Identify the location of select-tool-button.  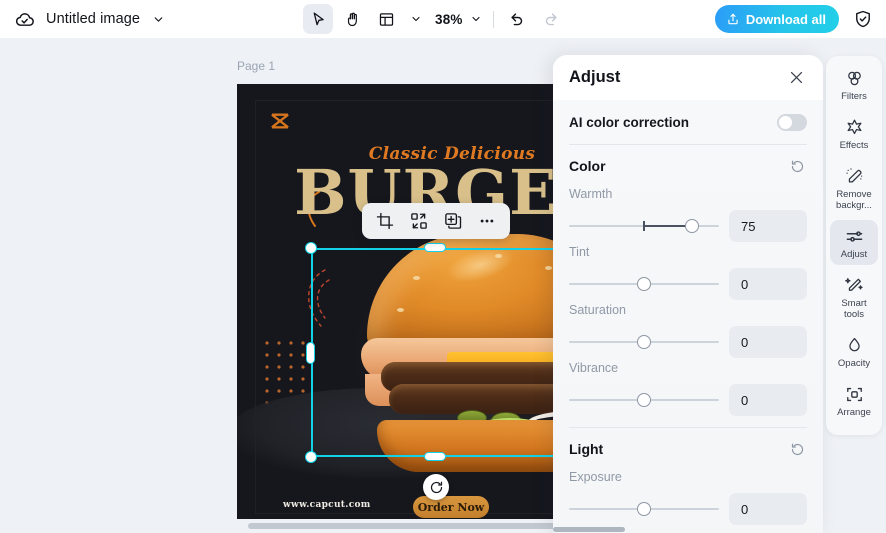
(318, 19).